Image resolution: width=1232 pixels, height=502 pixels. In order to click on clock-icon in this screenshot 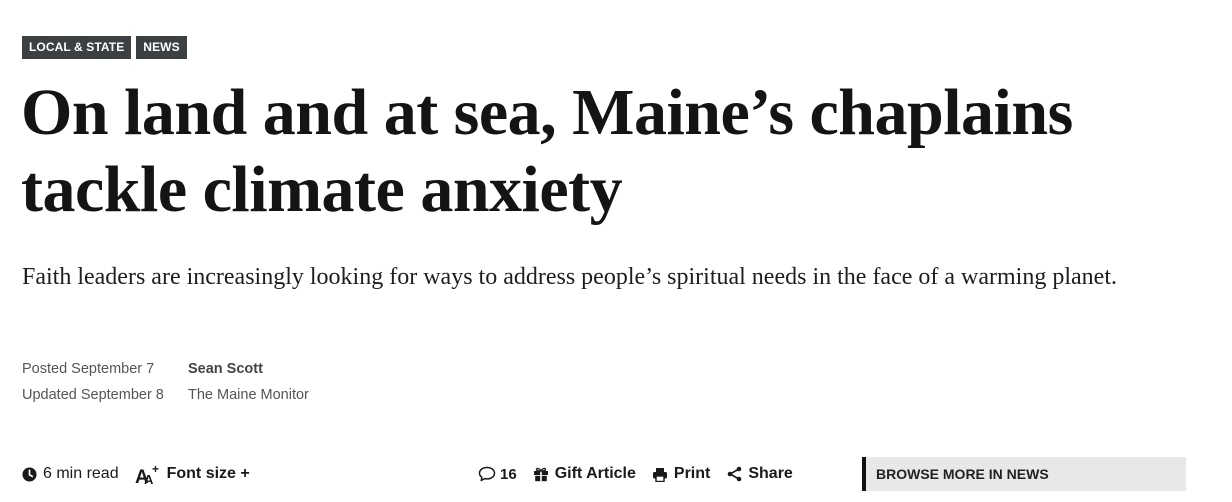, I will do `click(29, 474)`.